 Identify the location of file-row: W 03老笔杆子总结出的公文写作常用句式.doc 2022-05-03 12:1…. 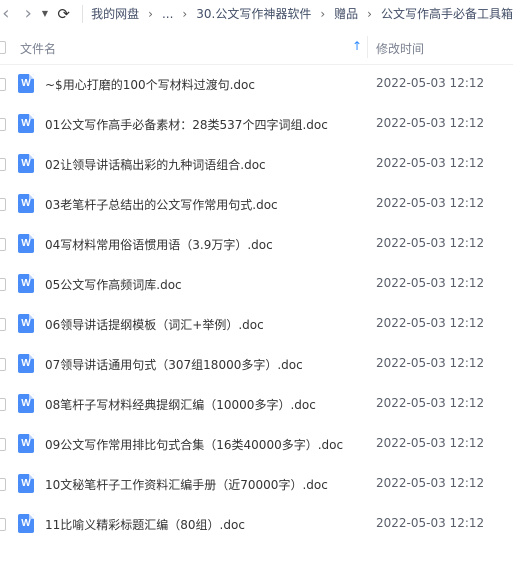
(256, 204).